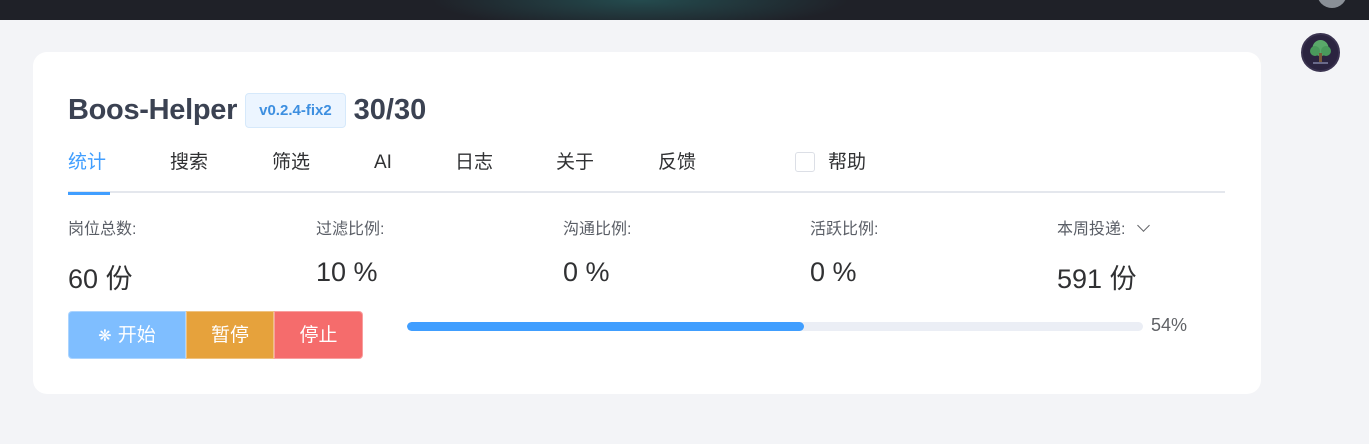 The height and width of the screenshot is (444, 1369). Describe the element at coordinates (677, 171) in the screenshot. I see `tab-feedback: 反馈` at that location.